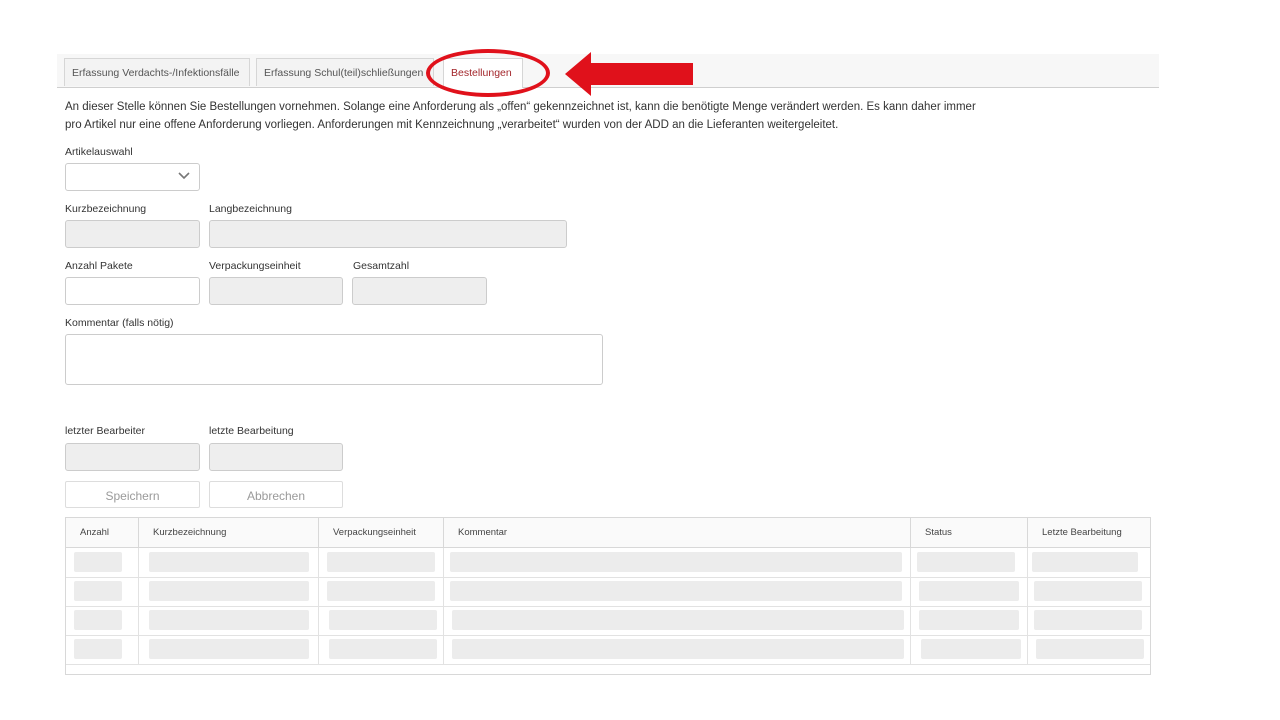 This screenshot has height=720, width=1280. What do you see at coordinates (276, 291) in the screenshot?
I see `verpackungseinheit-field` at bounding box center [276, 291].